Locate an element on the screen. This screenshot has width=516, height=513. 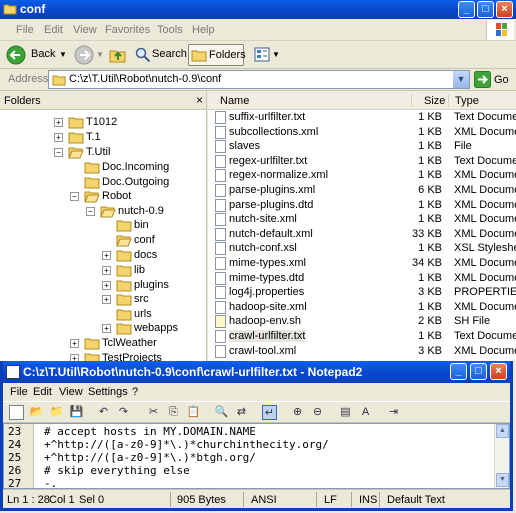
file-row: nutch-site.xml 1 KB XML Document is located at coordinates (362, 219).